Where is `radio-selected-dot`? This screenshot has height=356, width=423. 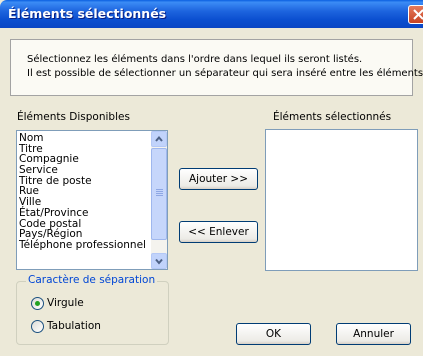
radio-selected-dot is located at coordinates (37, 303).